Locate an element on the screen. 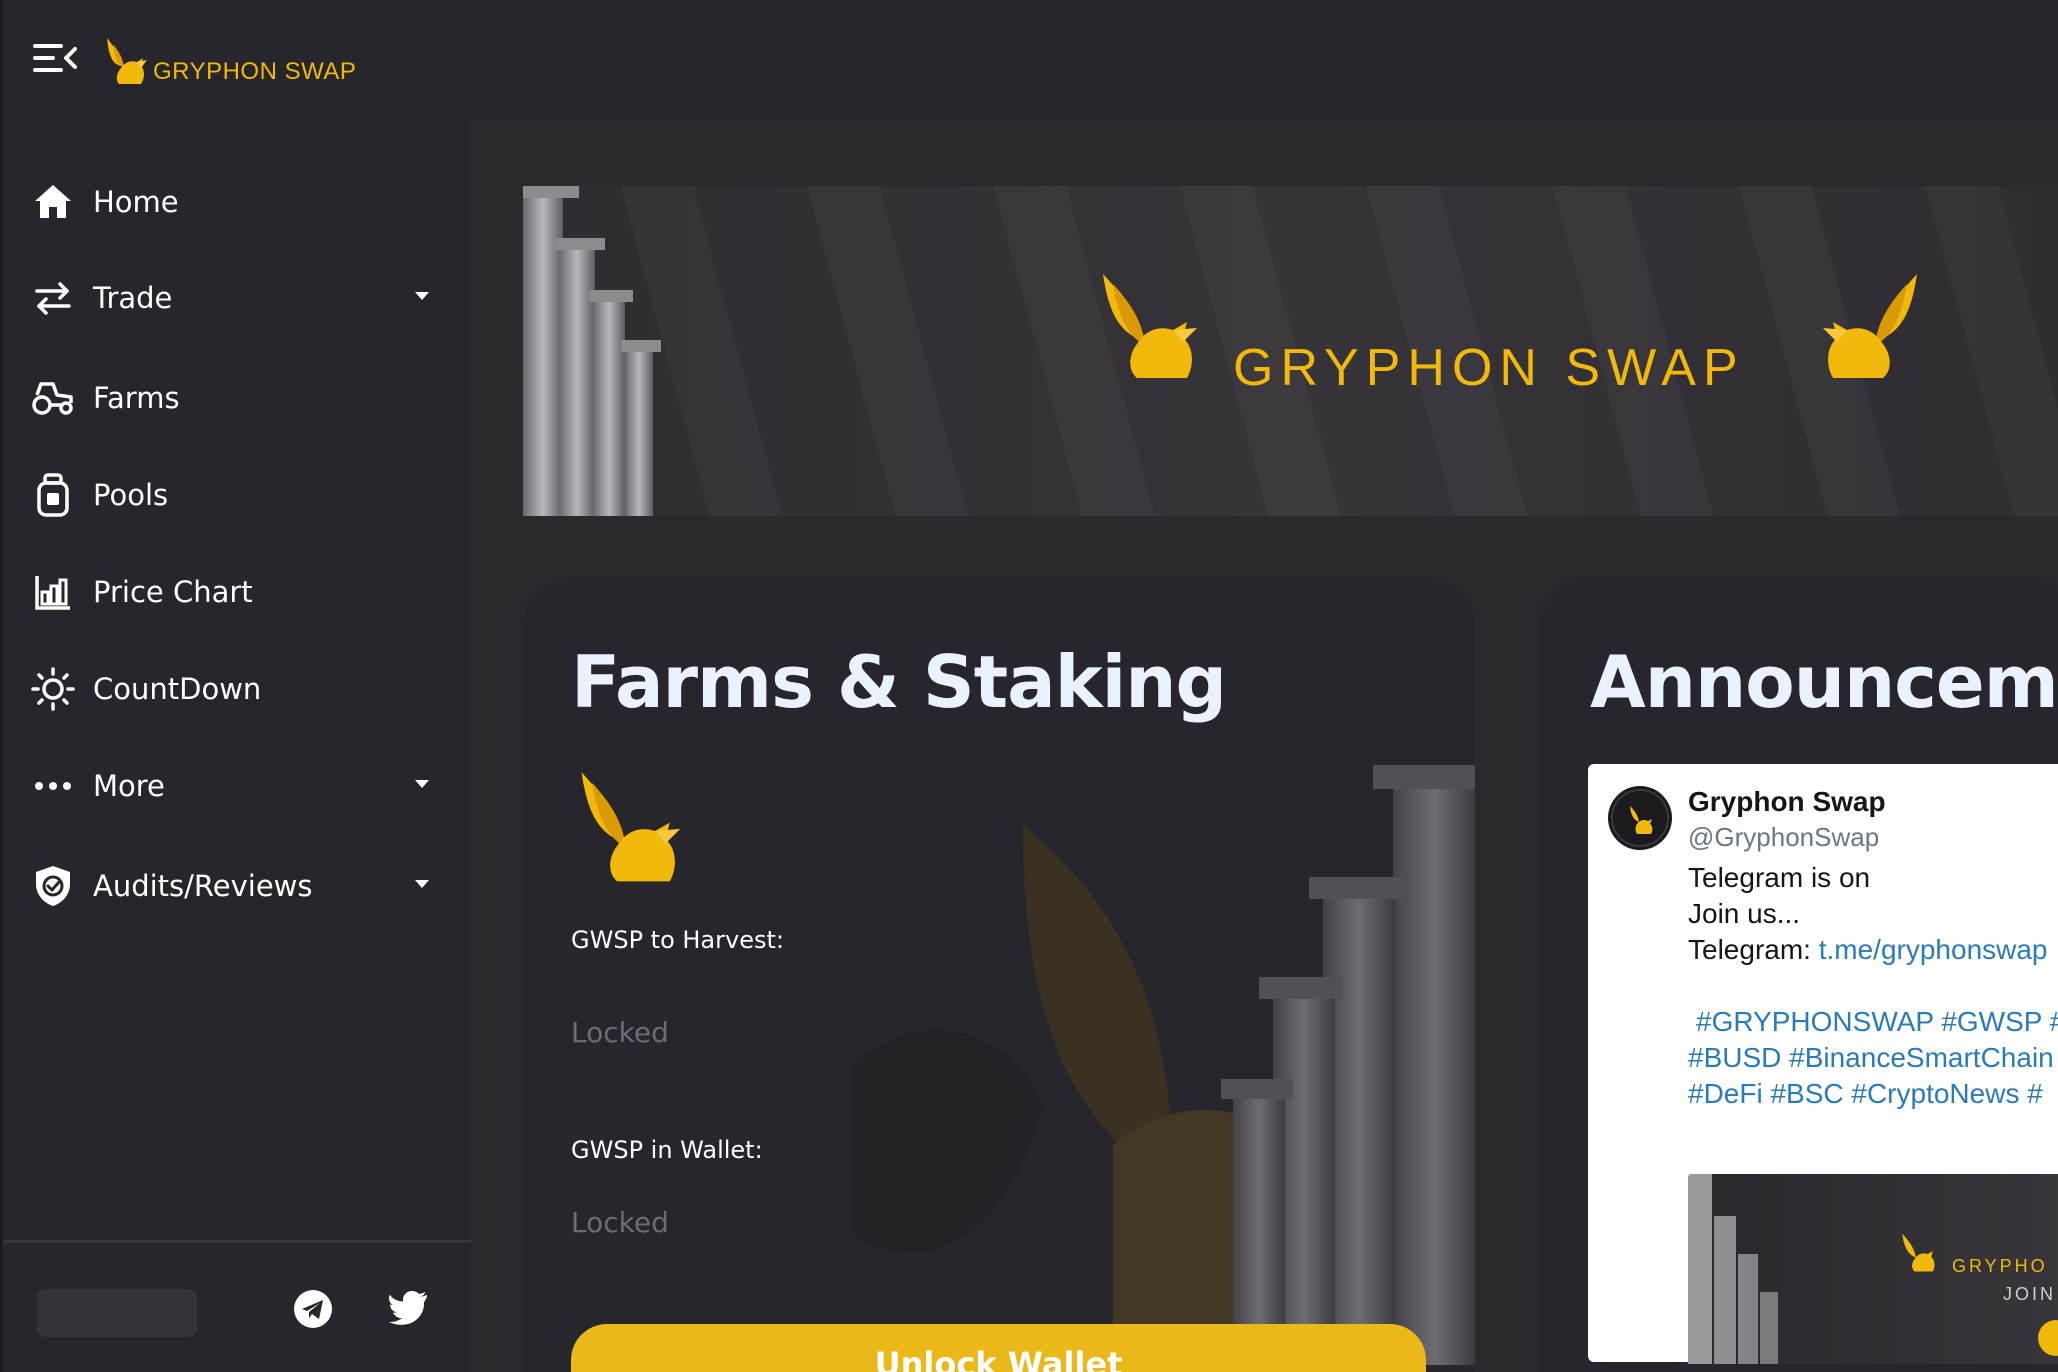 The width and height of the screenshot is (2058, 1372). tweet-media-image: GRYPHO JOIN is located at coordinates (1873, 1269).